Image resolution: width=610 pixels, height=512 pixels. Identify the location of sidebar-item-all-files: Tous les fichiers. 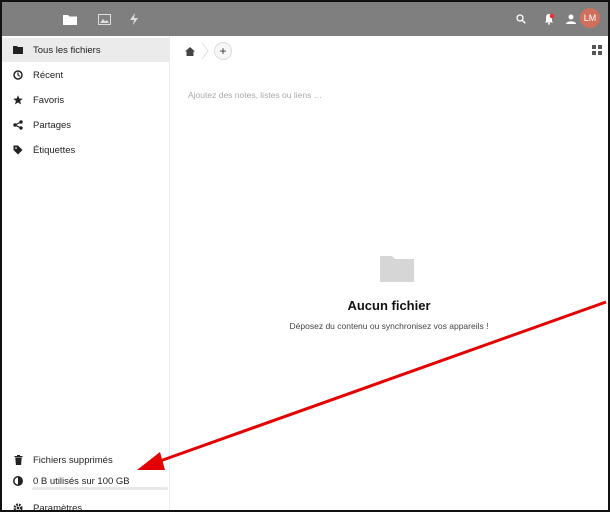
(86, 50).